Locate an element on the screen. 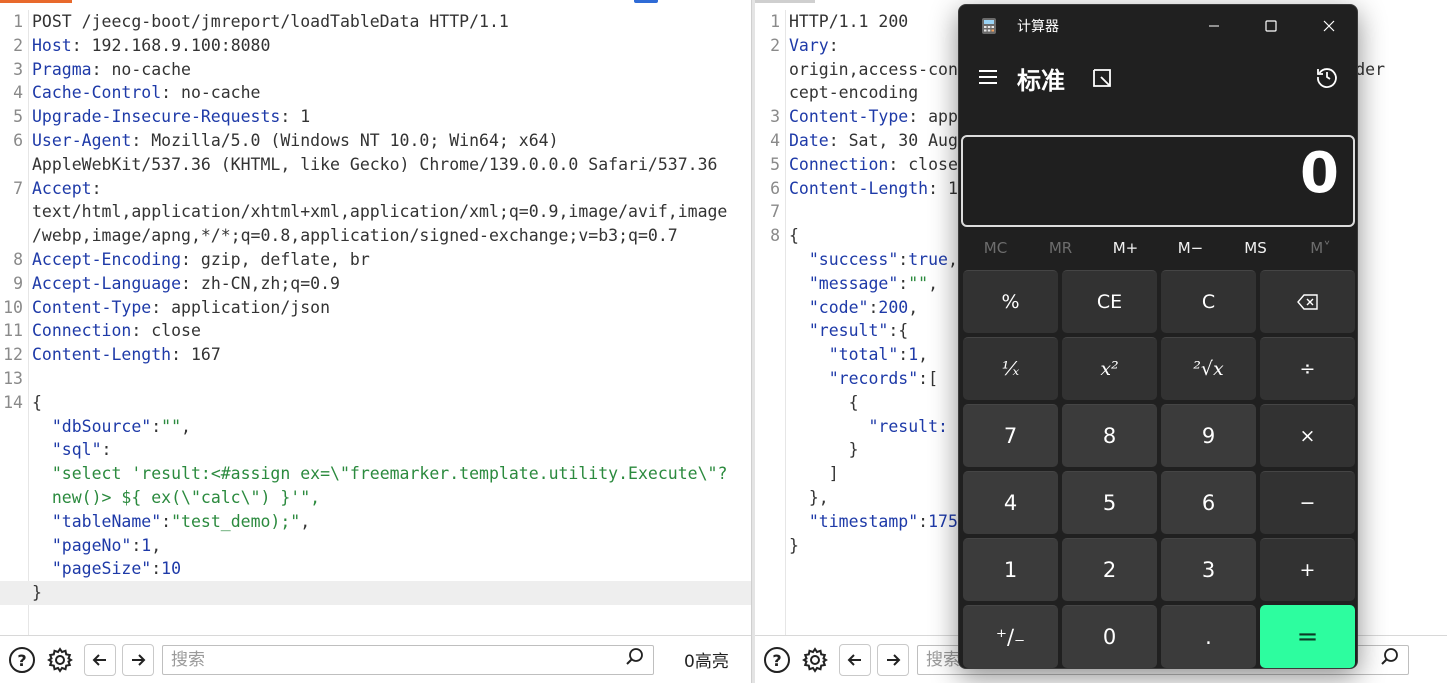 The image size is (1447, 683). digit-5-key: 5 is located at coordinates (1109, 502).